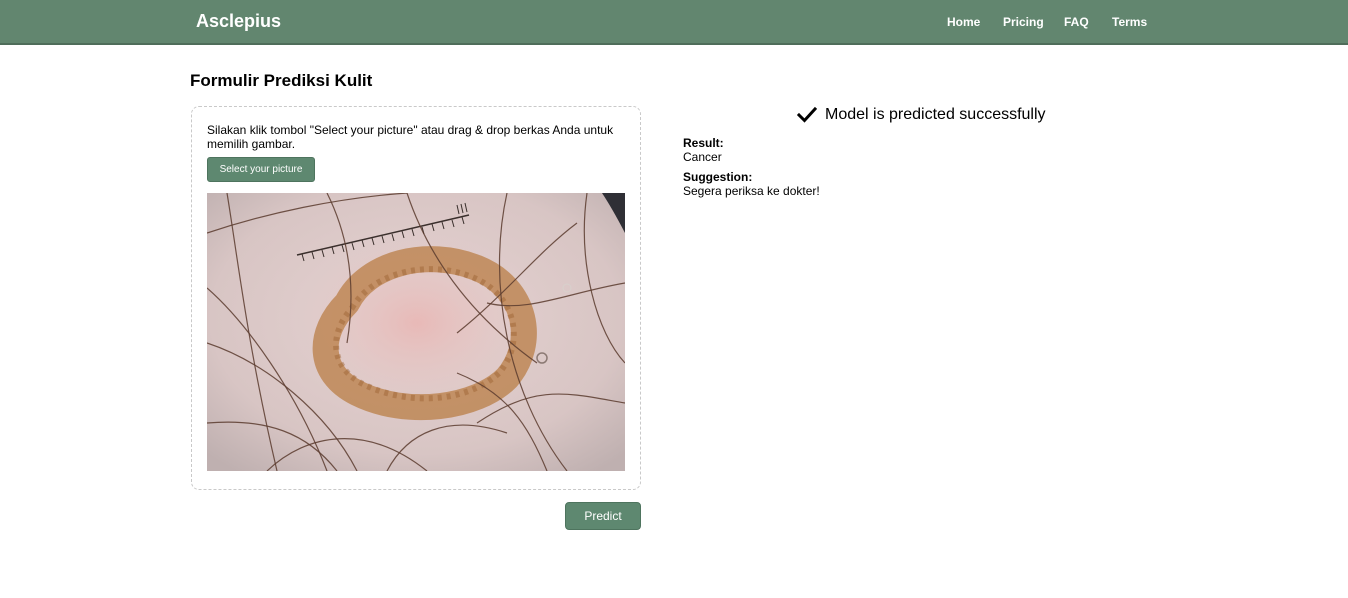 This screenshot has width=1348, height=598. What do you see at coordinates (261, 169) in the screenshot?
I see `select-picture-button: Select your picture` at bounding box center [261, 169].